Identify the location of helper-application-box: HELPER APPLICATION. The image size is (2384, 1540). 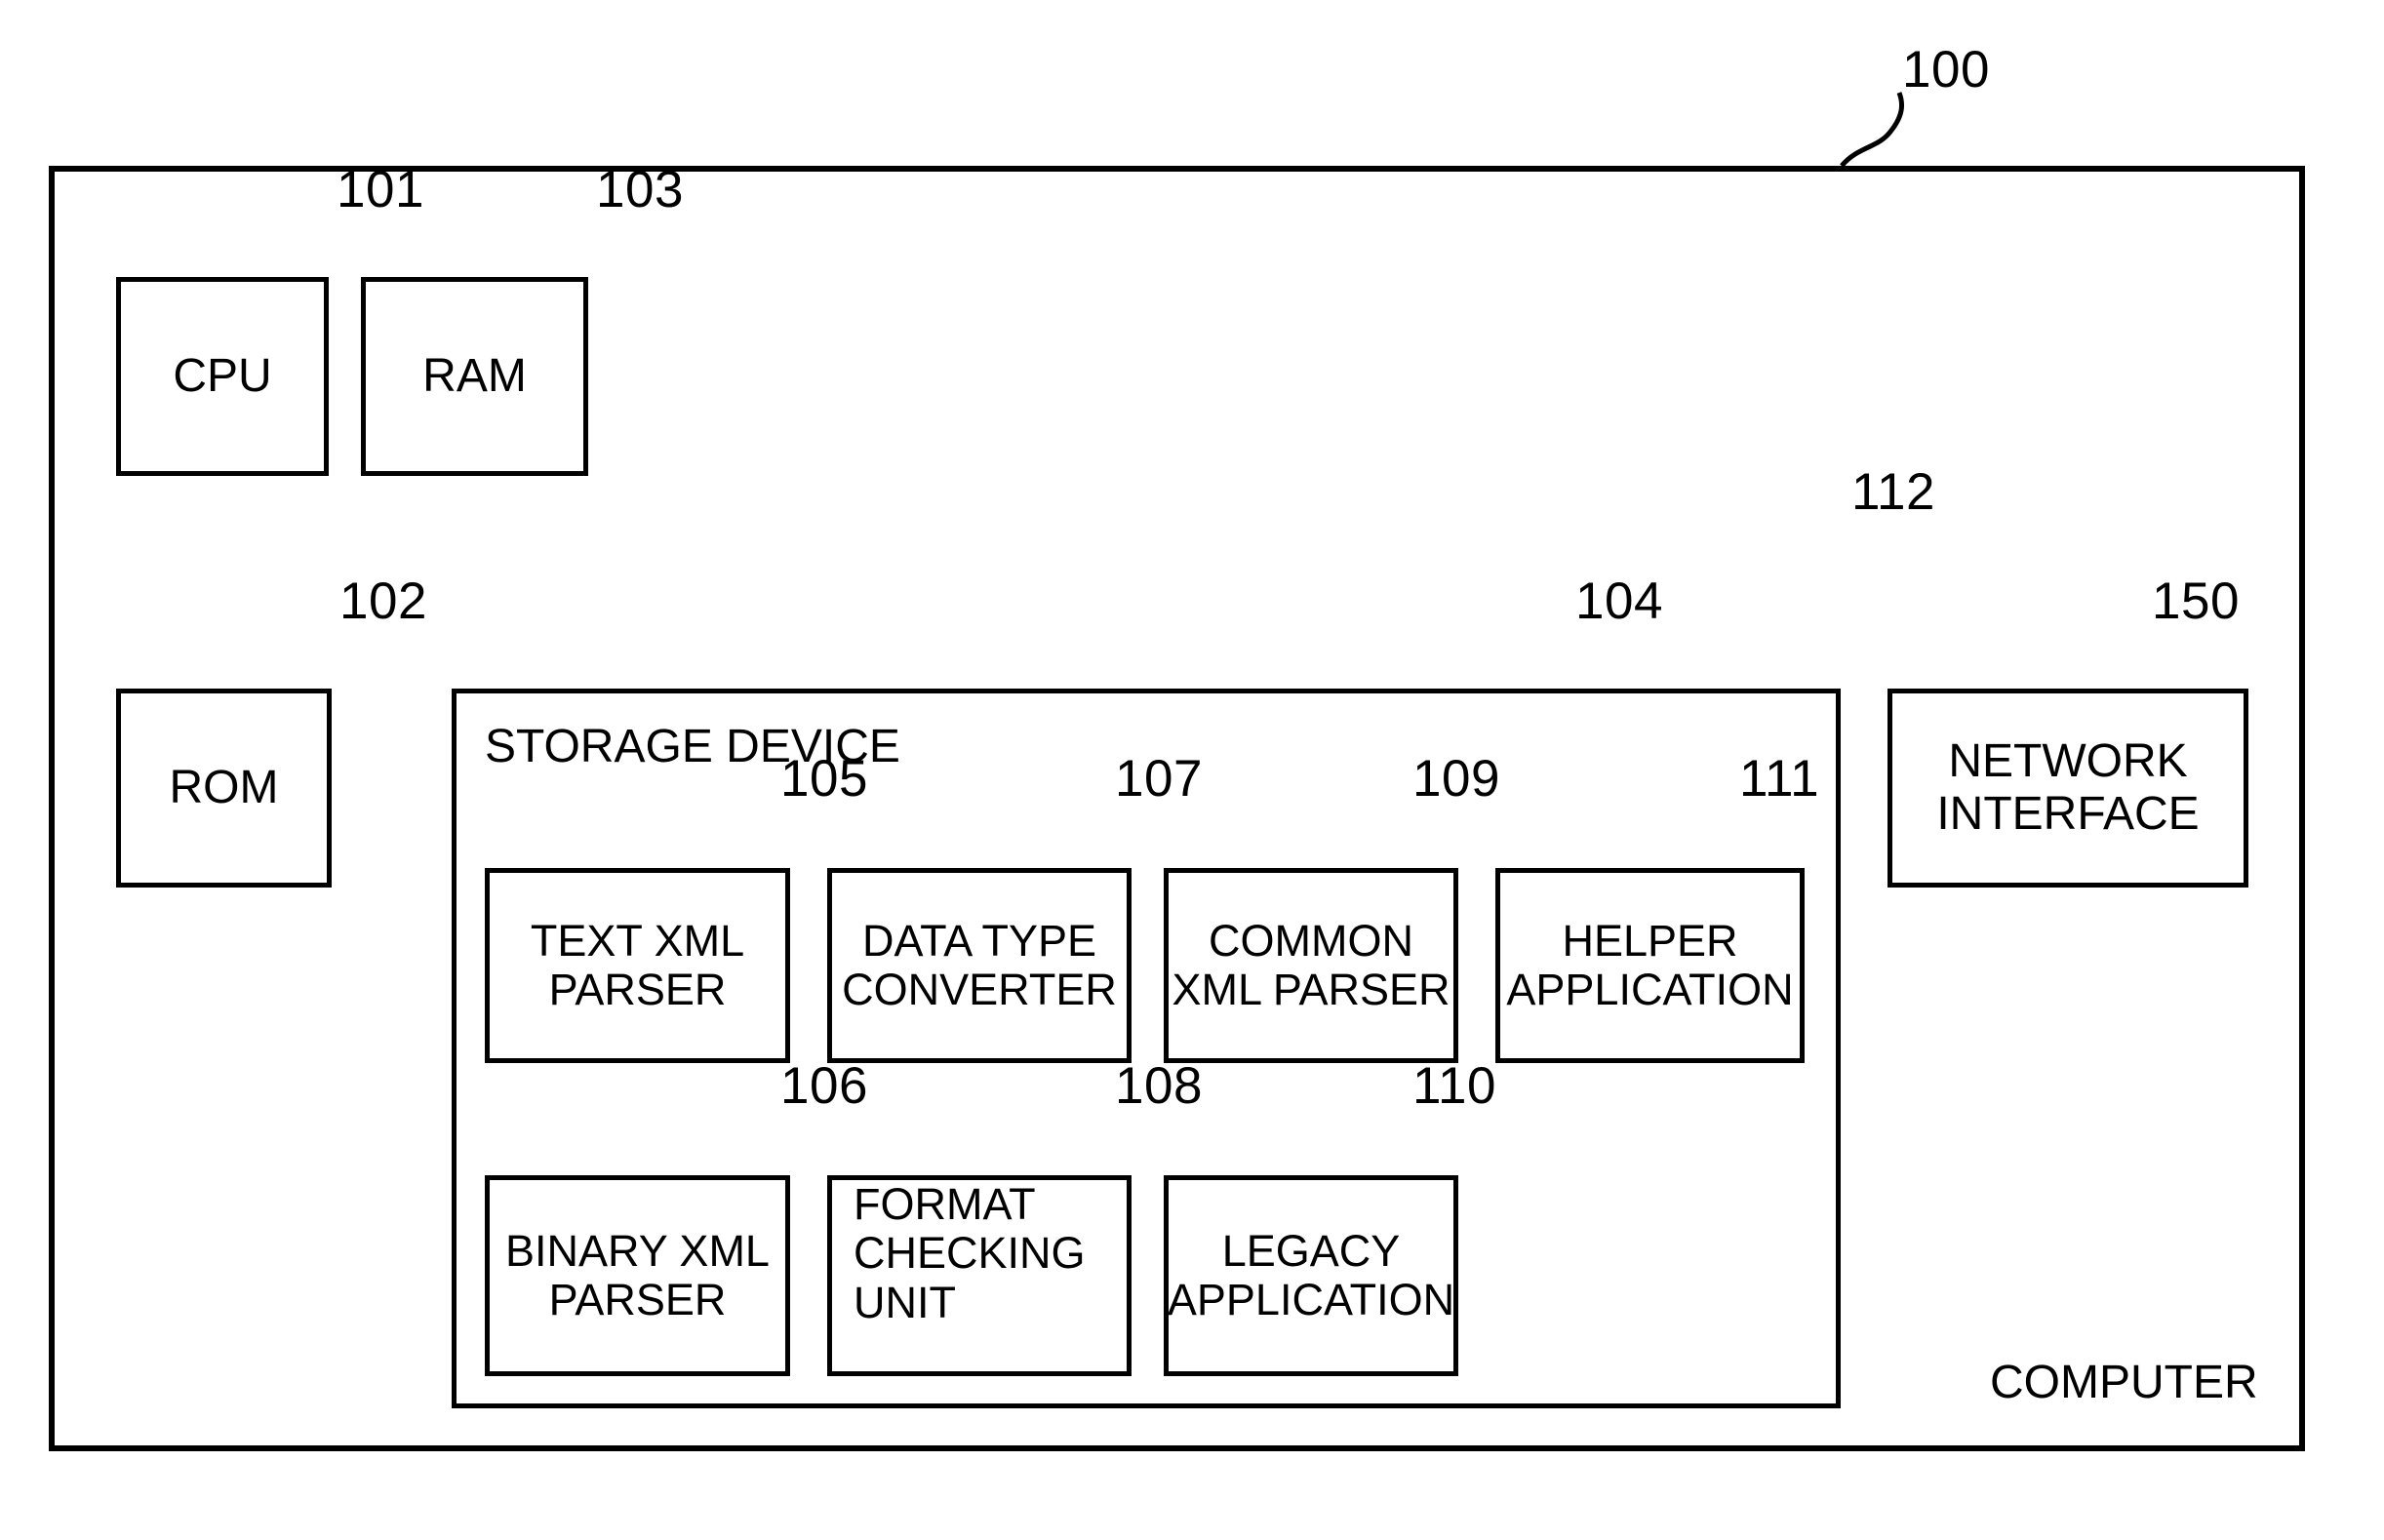
(1650, 966).